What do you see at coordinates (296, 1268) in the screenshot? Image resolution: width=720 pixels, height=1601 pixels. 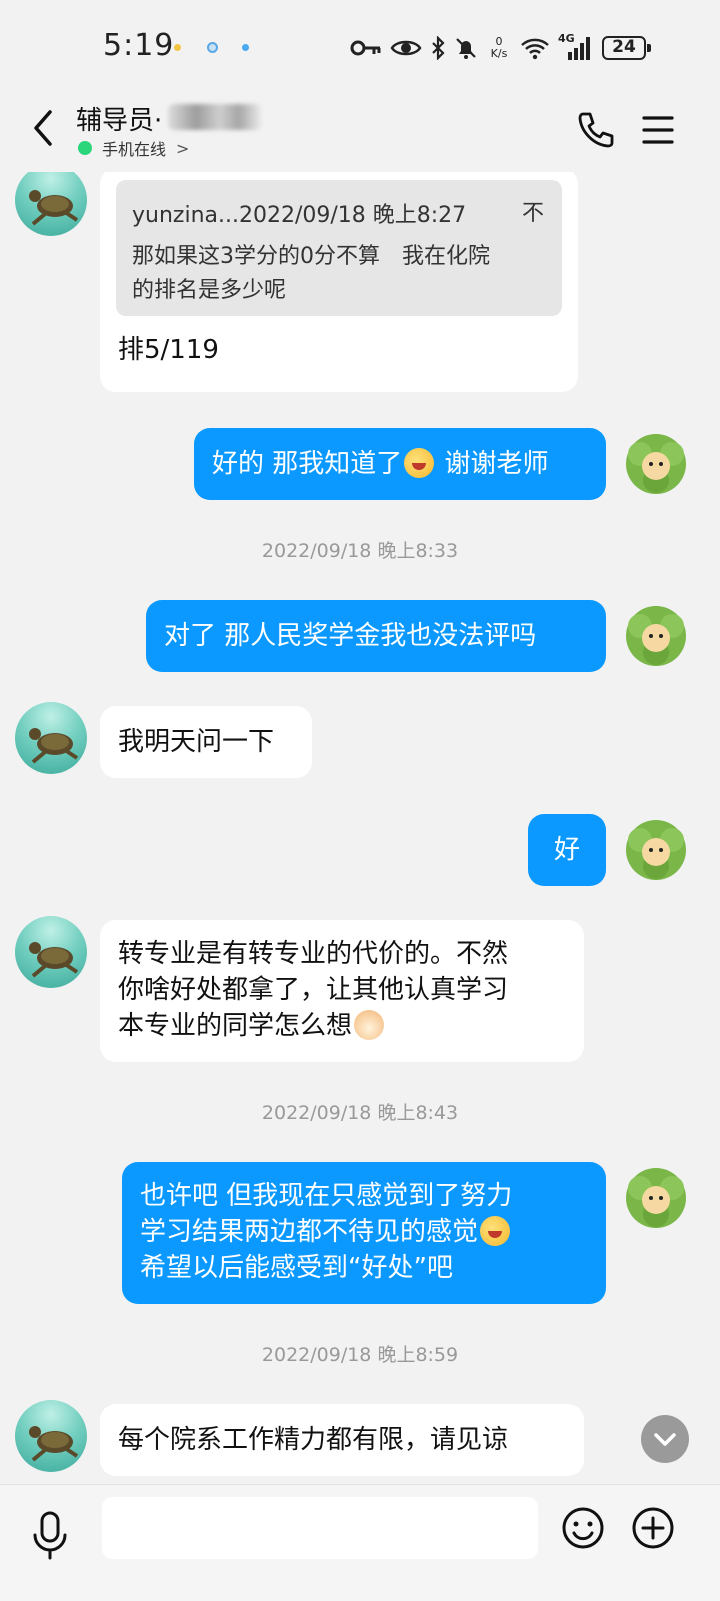 I see `message-text: 希望以后能感受到“好处”吧` at bounding box center [296, 1268].